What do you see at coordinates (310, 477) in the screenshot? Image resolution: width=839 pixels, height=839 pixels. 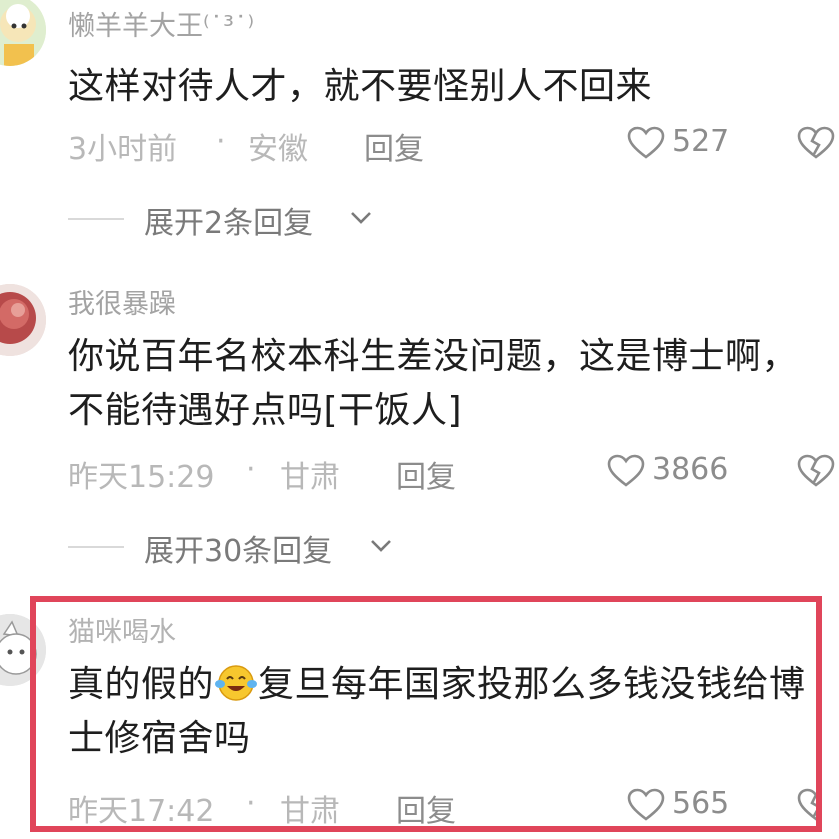 I see `location: 甘肃` at bounding box center [310, 477].